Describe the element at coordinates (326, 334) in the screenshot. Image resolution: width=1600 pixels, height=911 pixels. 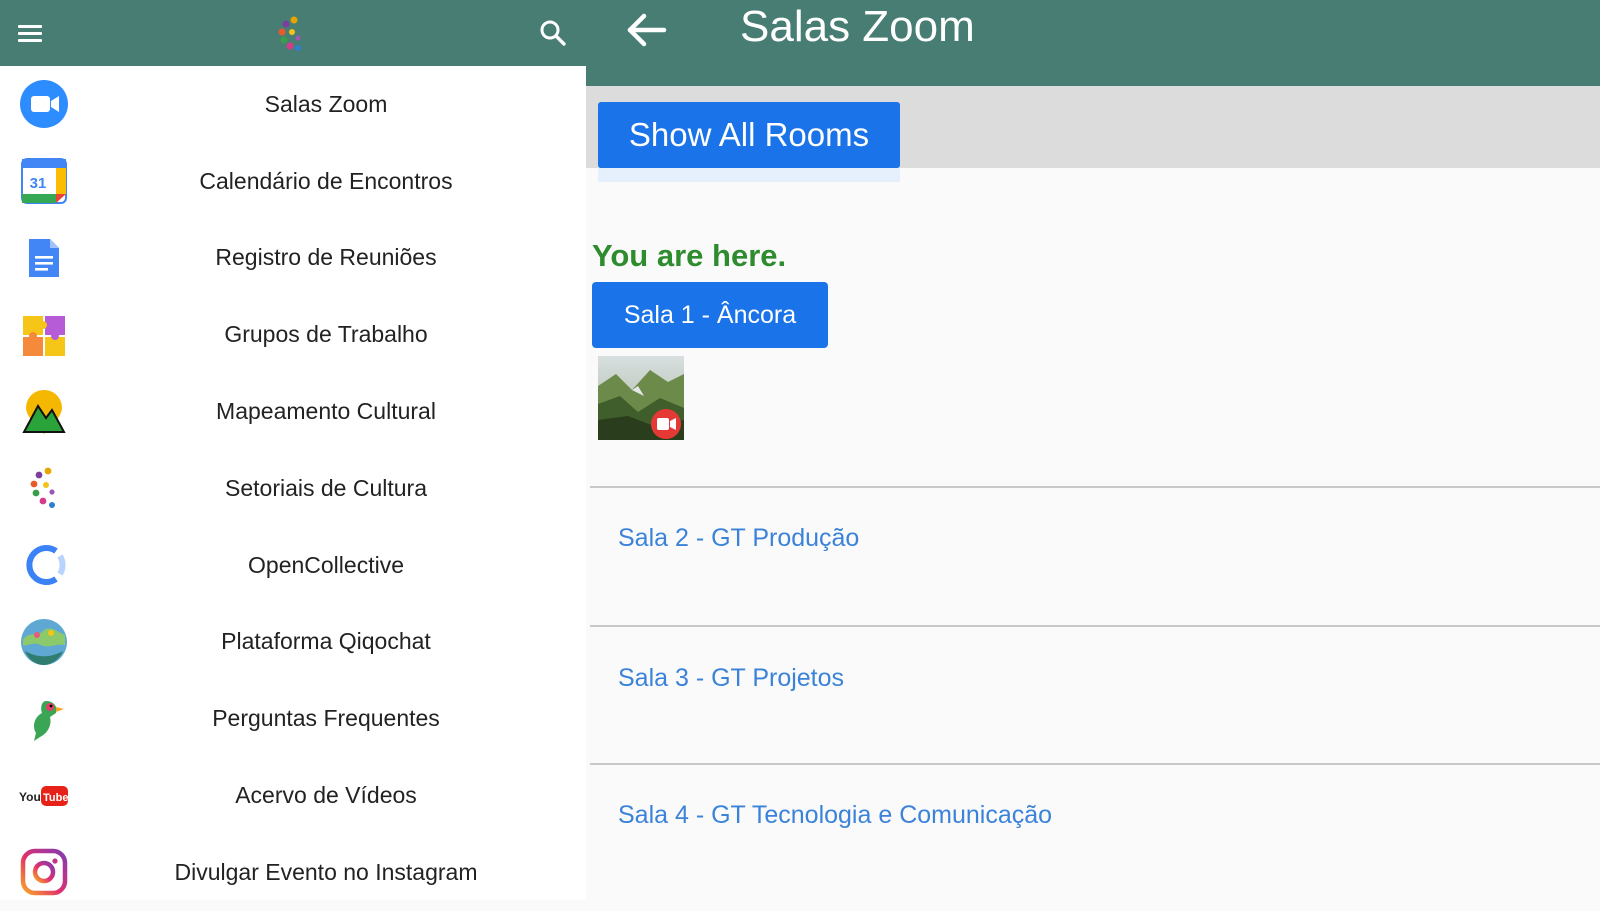
I see `menu-item-label: Grupos de Trabalho` at that location.